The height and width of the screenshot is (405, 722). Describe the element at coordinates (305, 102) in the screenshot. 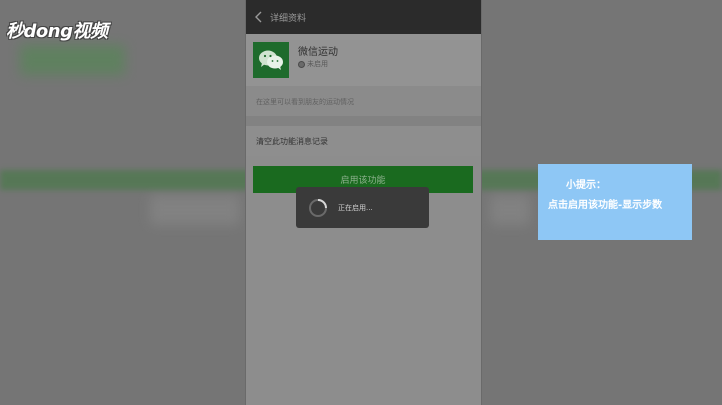

I see `description-text: 在这里可以看到朋友的运动情况` at that location.